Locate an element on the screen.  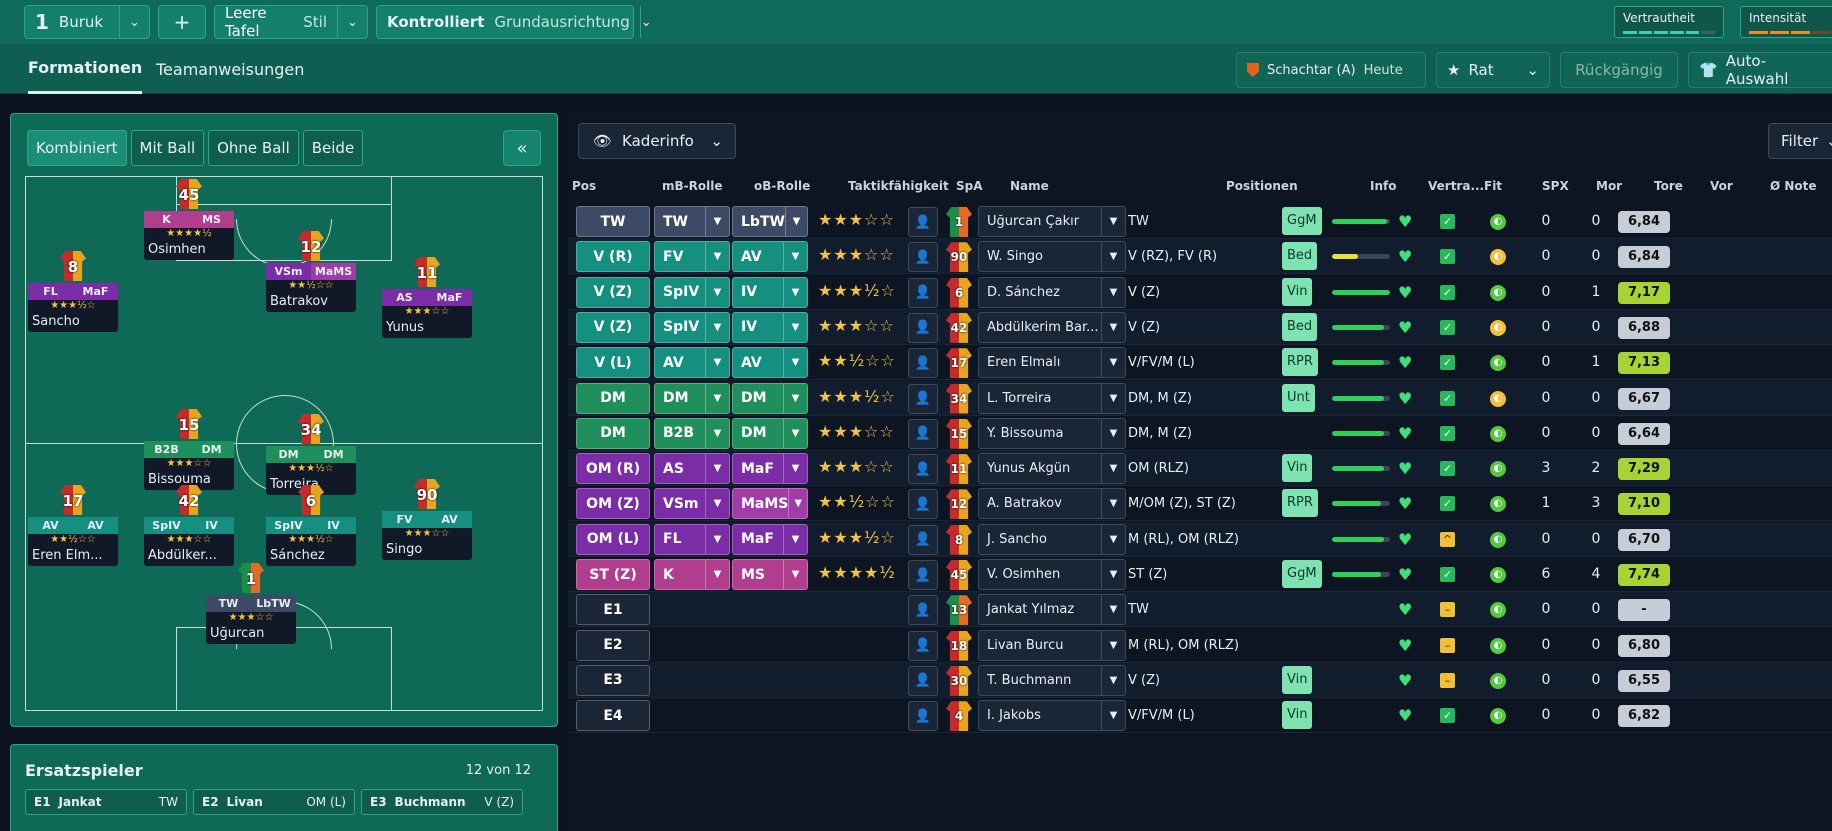
position-slot: E2 is located at coordinates (613, 645).